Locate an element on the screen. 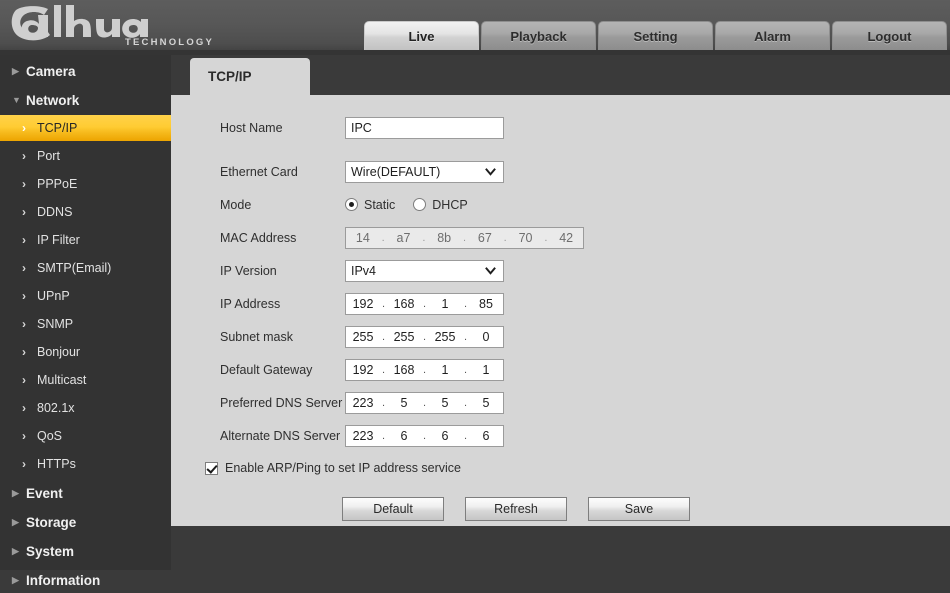 The width and height of the screenshot is (950, 593). segment-value: 70 is located at coordinates (525, 237).